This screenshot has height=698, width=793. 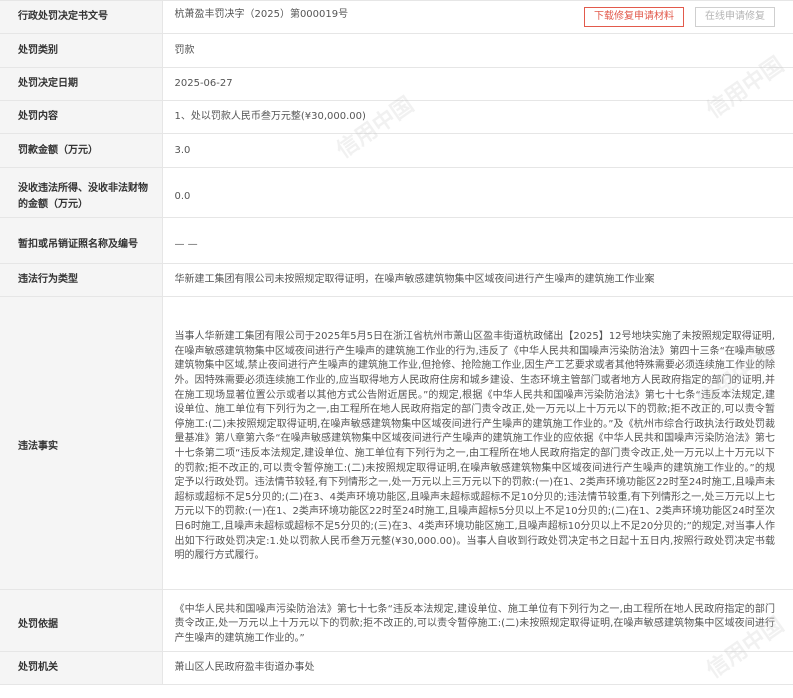 What do you see at coordinates (81, 240) in the screenshot?
I see `label-license: 暂扣或吊销证照名称及编号` at bounding box center [81, 240].